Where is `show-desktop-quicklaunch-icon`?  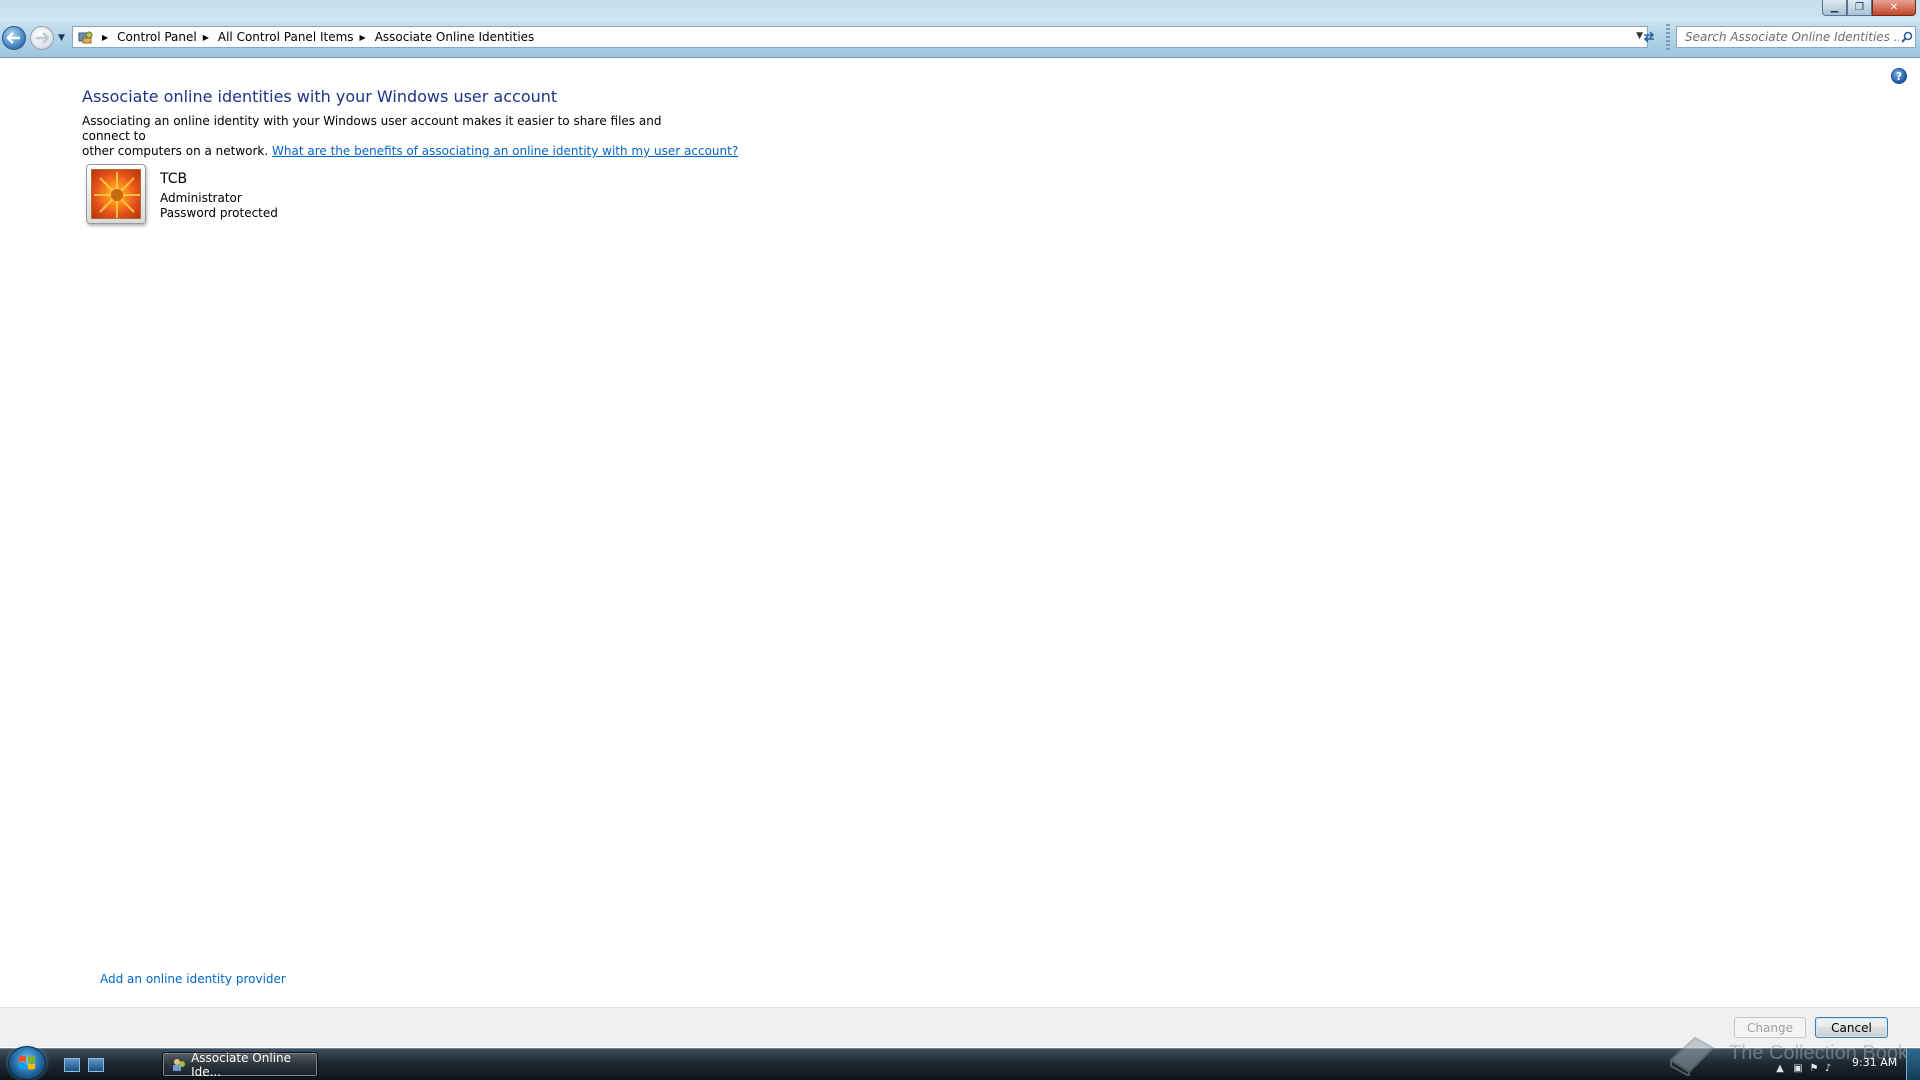 show-desktop-quicklaunch-icon is located at coordinates (72, 1065).